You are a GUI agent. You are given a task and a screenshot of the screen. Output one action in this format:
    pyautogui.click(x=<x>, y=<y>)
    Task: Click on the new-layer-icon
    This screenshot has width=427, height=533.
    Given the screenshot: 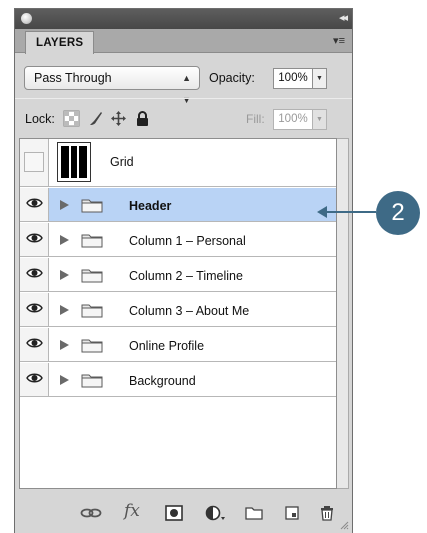 What is the action you would take?
    pyautogui.click(x=292, y=513)
    